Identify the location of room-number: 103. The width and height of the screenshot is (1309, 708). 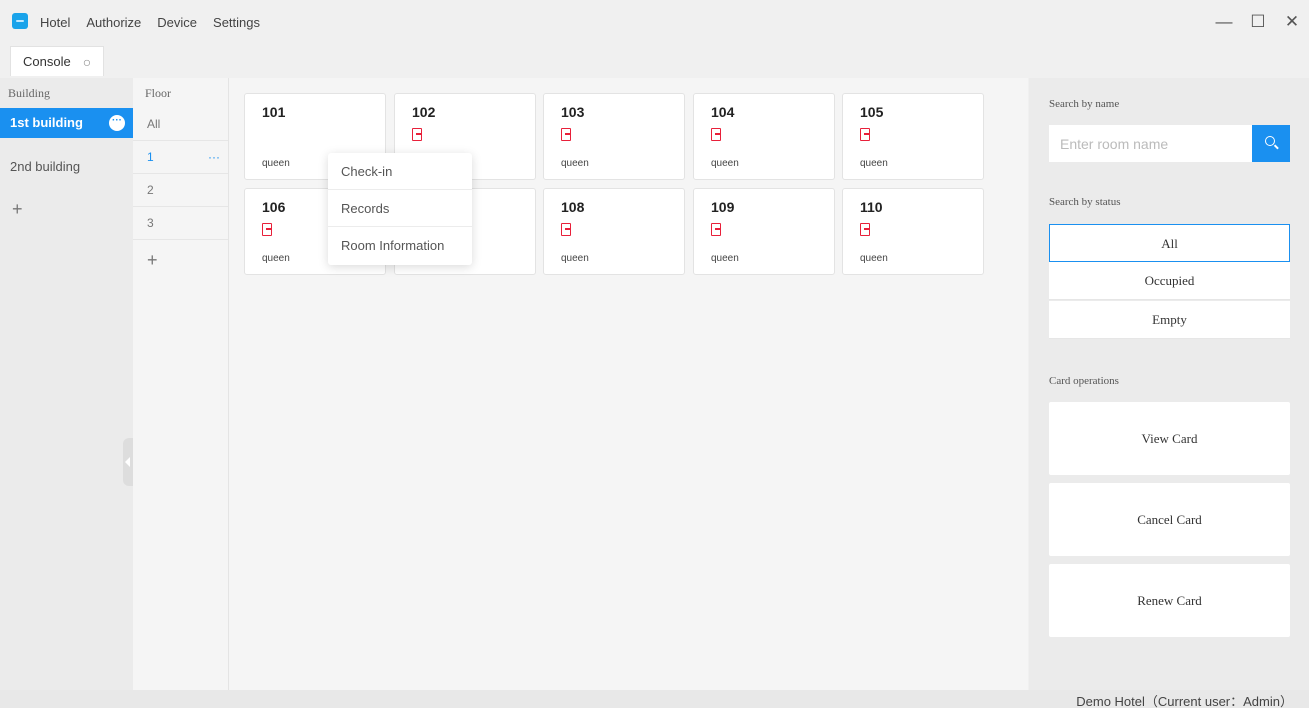
(573, 112).